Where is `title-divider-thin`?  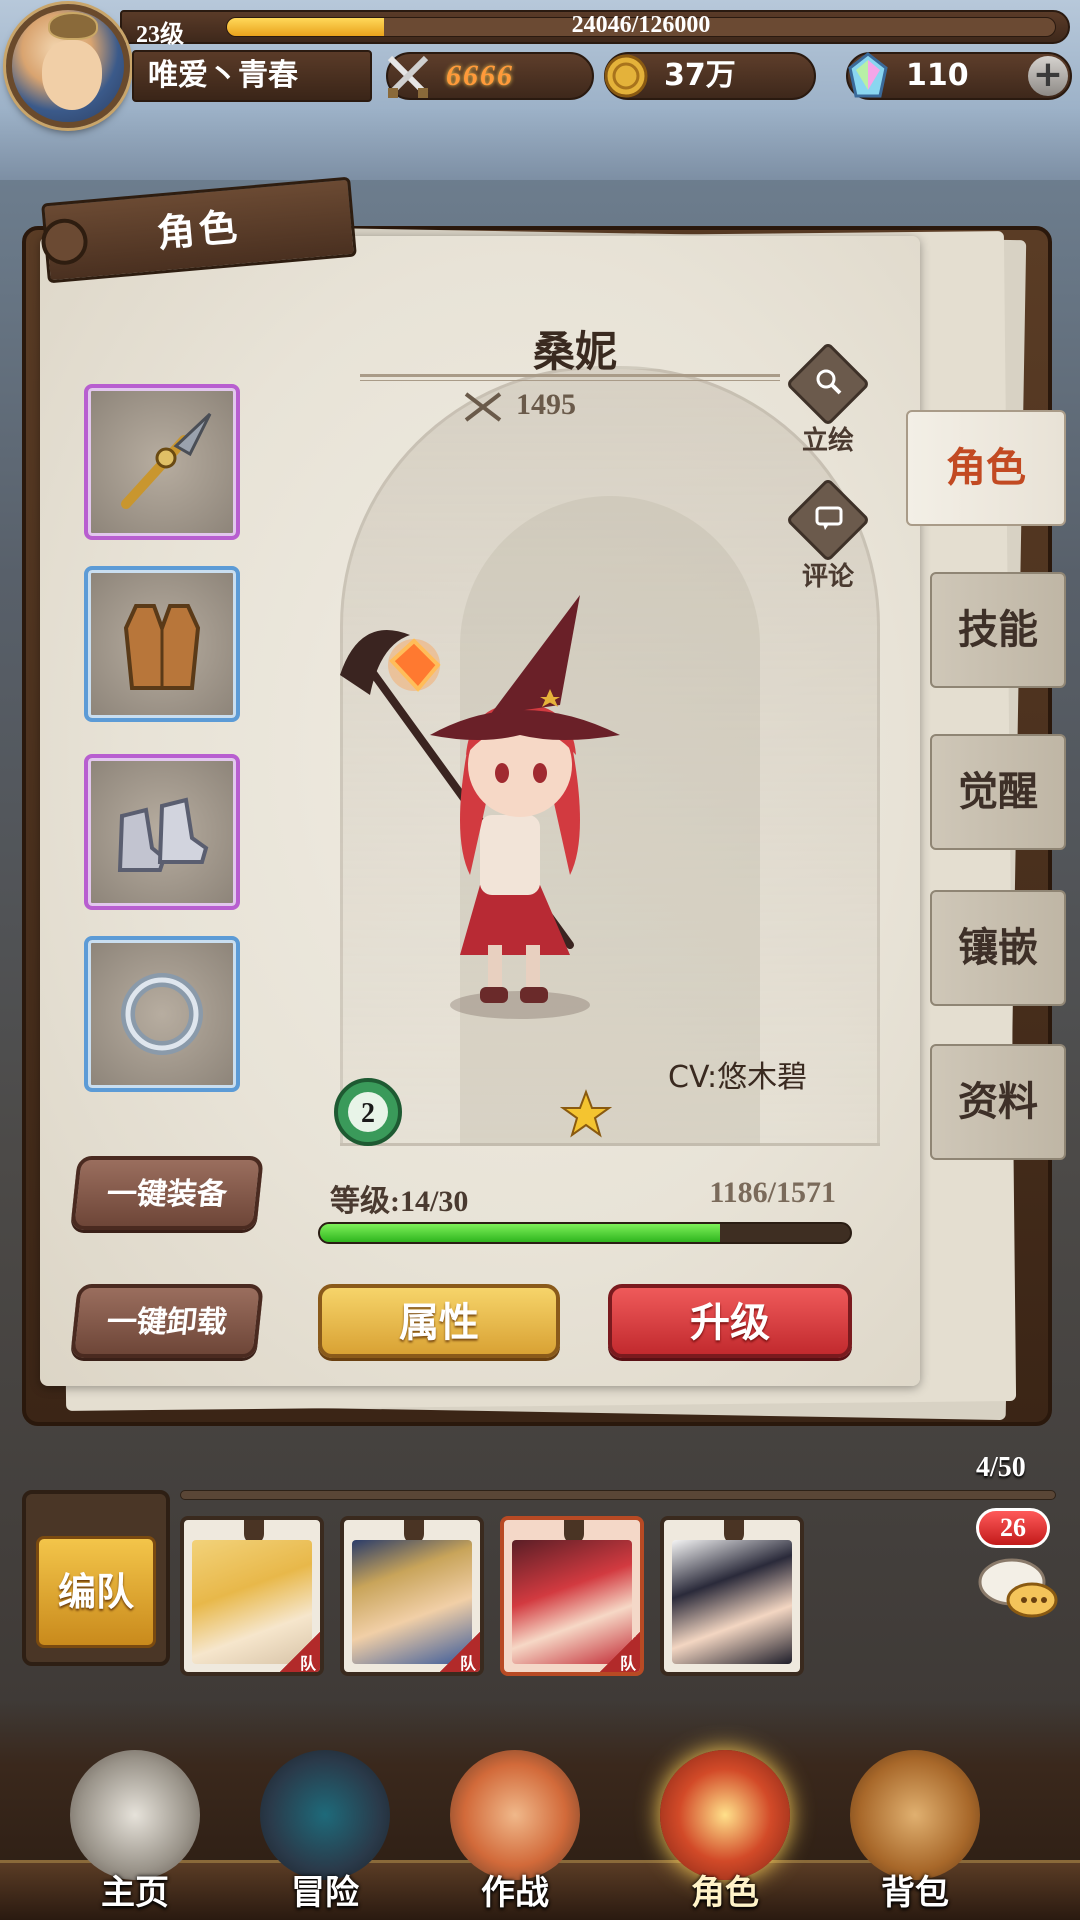 title-divider-thin is located at coordinates (570, 380).